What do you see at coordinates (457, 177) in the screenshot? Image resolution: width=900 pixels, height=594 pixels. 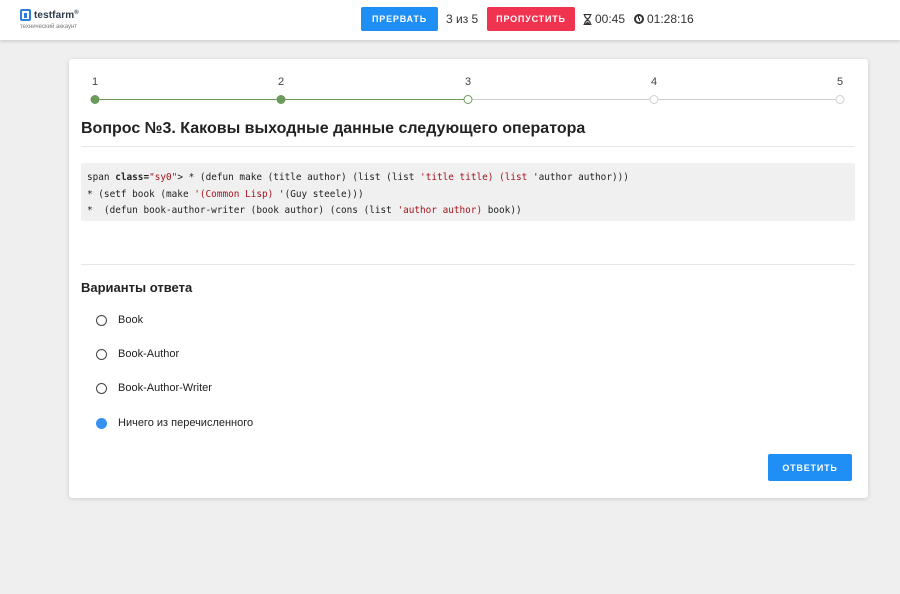 I see `code-string: 'title title)` at bounding box center [457, 177].